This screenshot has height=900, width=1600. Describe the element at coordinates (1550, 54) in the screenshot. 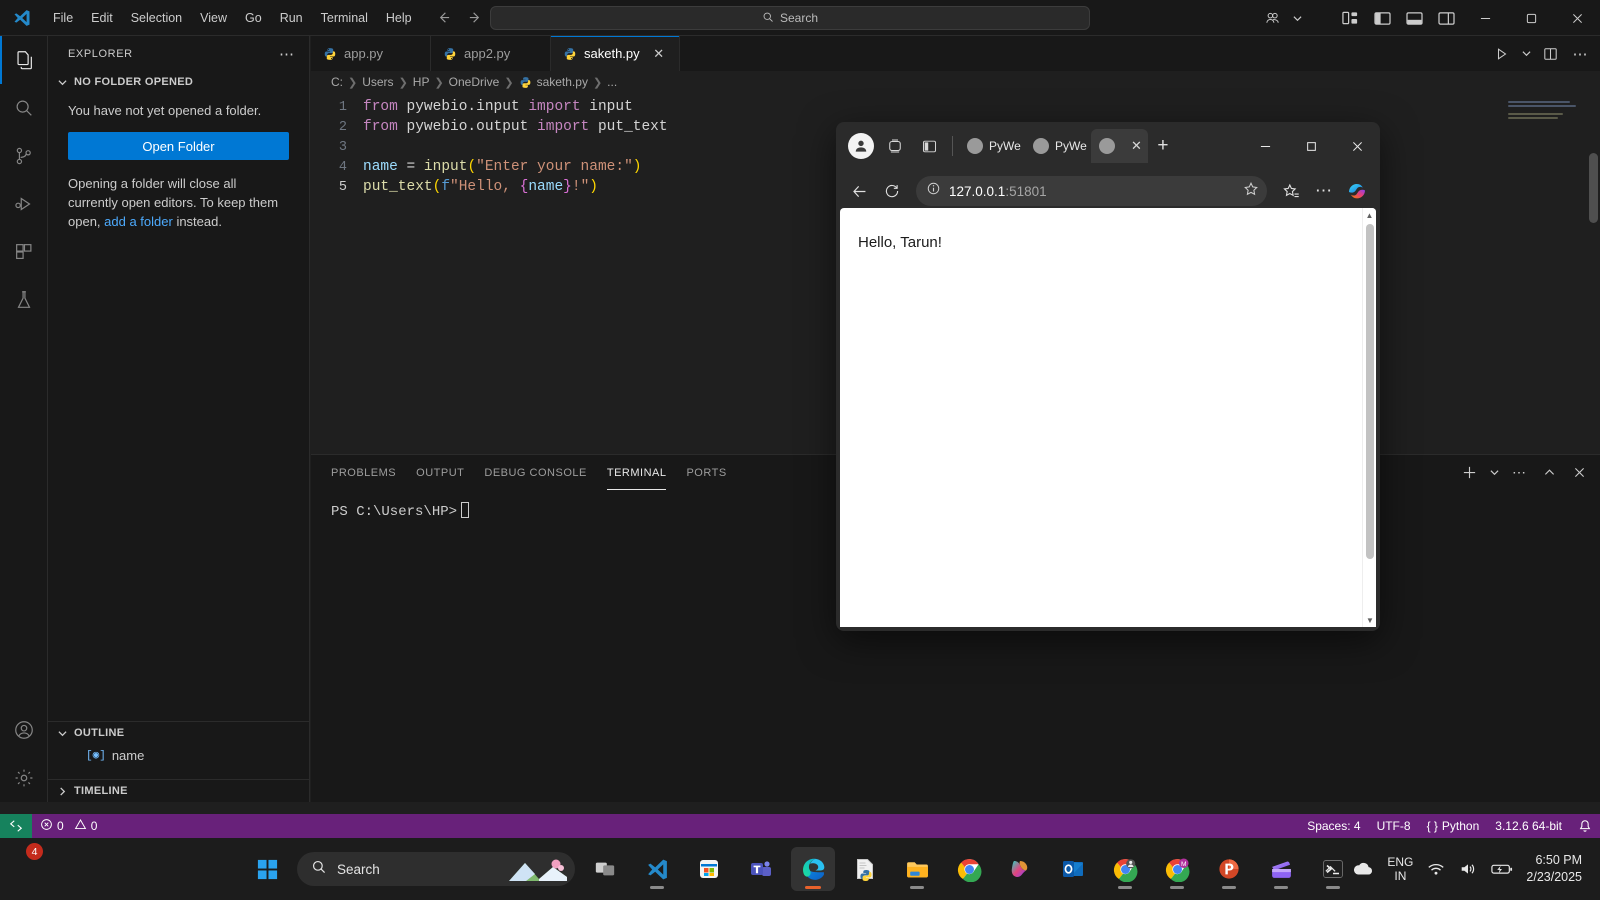

I see `split-editor-button` at that location.